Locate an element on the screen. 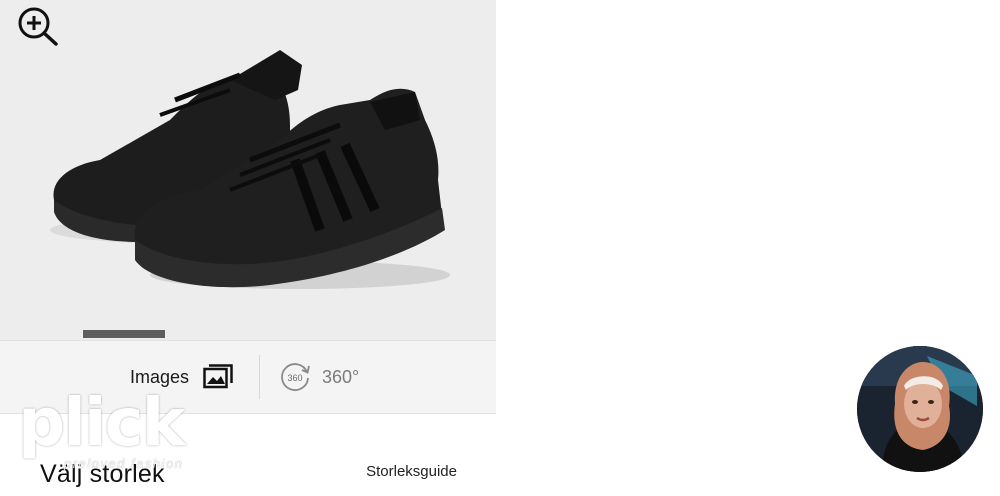 The width and height of the screenshot is (1000, 496). size-guide-link: Storleksguide is located at coordinates (411, 471).